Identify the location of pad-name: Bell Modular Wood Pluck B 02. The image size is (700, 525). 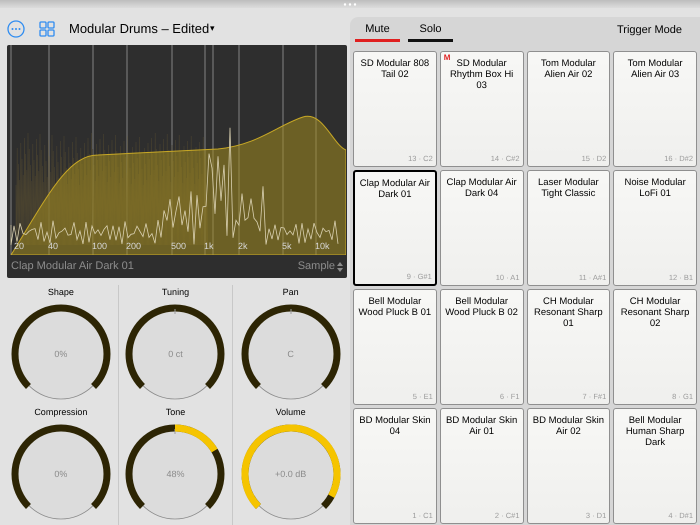
(481, 307).